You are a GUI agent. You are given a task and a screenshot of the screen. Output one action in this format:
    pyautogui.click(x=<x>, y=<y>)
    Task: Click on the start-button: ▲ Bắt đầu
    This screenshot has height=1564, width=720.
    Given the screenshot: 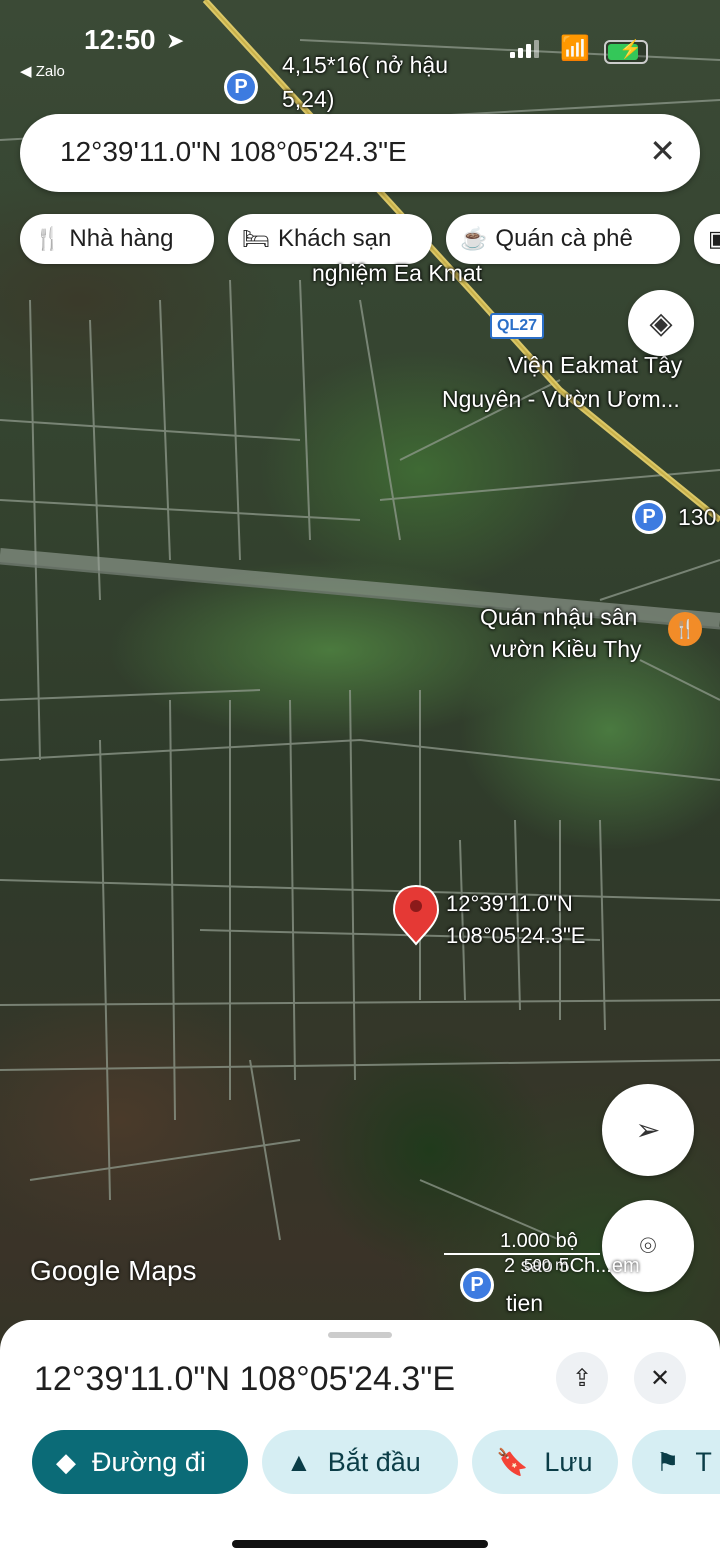 What is the action you would take?
    pyautogui.click(x=360, y=1462)
    